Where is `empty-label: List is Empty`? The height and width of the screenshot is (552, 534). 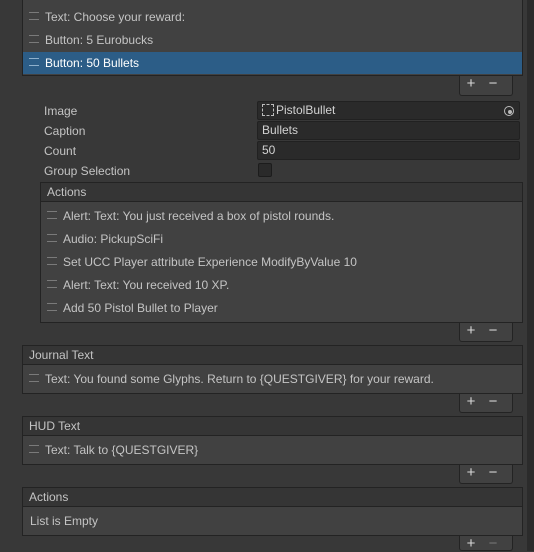 empty-label: List is Empty is located at coordinates (64, 521).